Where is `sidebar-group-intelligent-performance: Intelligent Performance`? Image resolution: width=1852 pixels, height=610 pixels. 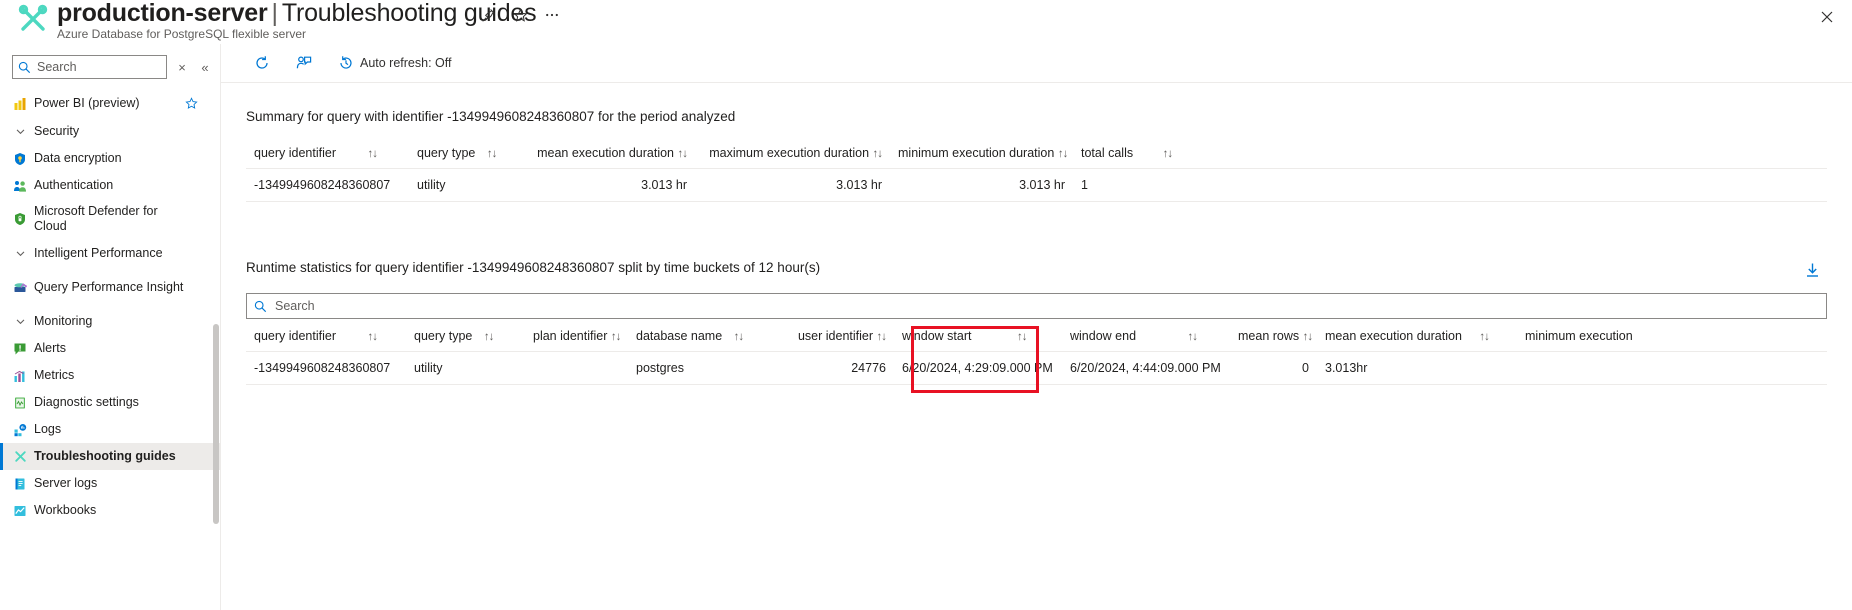 sidebar-group-intelligent-performance: Intelligent Performance is located at coordinates (110, 253).